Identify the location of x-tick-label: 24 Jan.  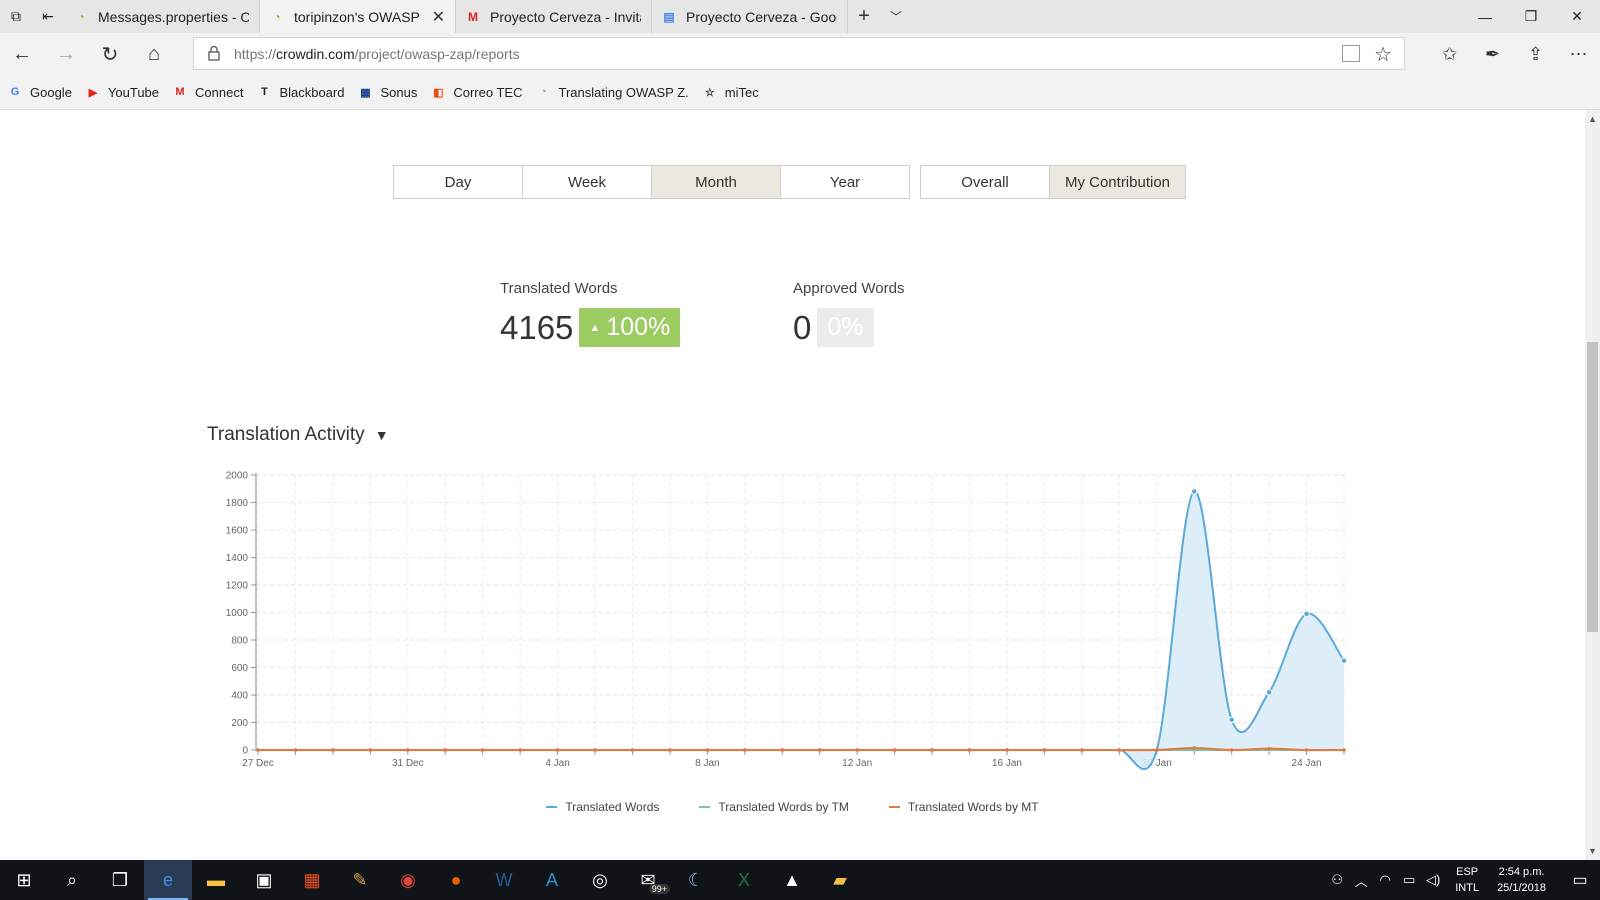
(1307, 763).